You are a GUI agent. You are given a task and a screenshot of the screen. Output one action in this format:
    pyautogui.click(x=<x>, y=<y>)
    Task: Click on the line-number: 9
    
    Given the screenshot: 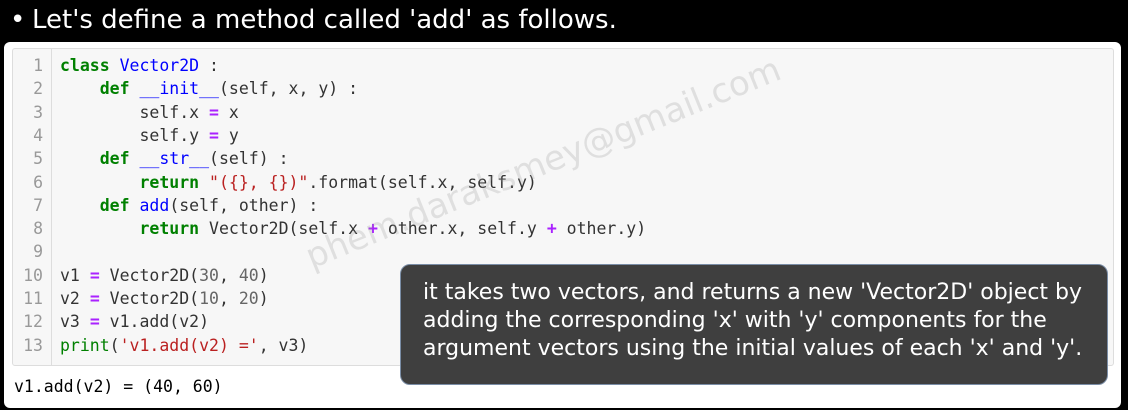 What is the action you would take?
    pyautogui.click(x=38, y=252)
    